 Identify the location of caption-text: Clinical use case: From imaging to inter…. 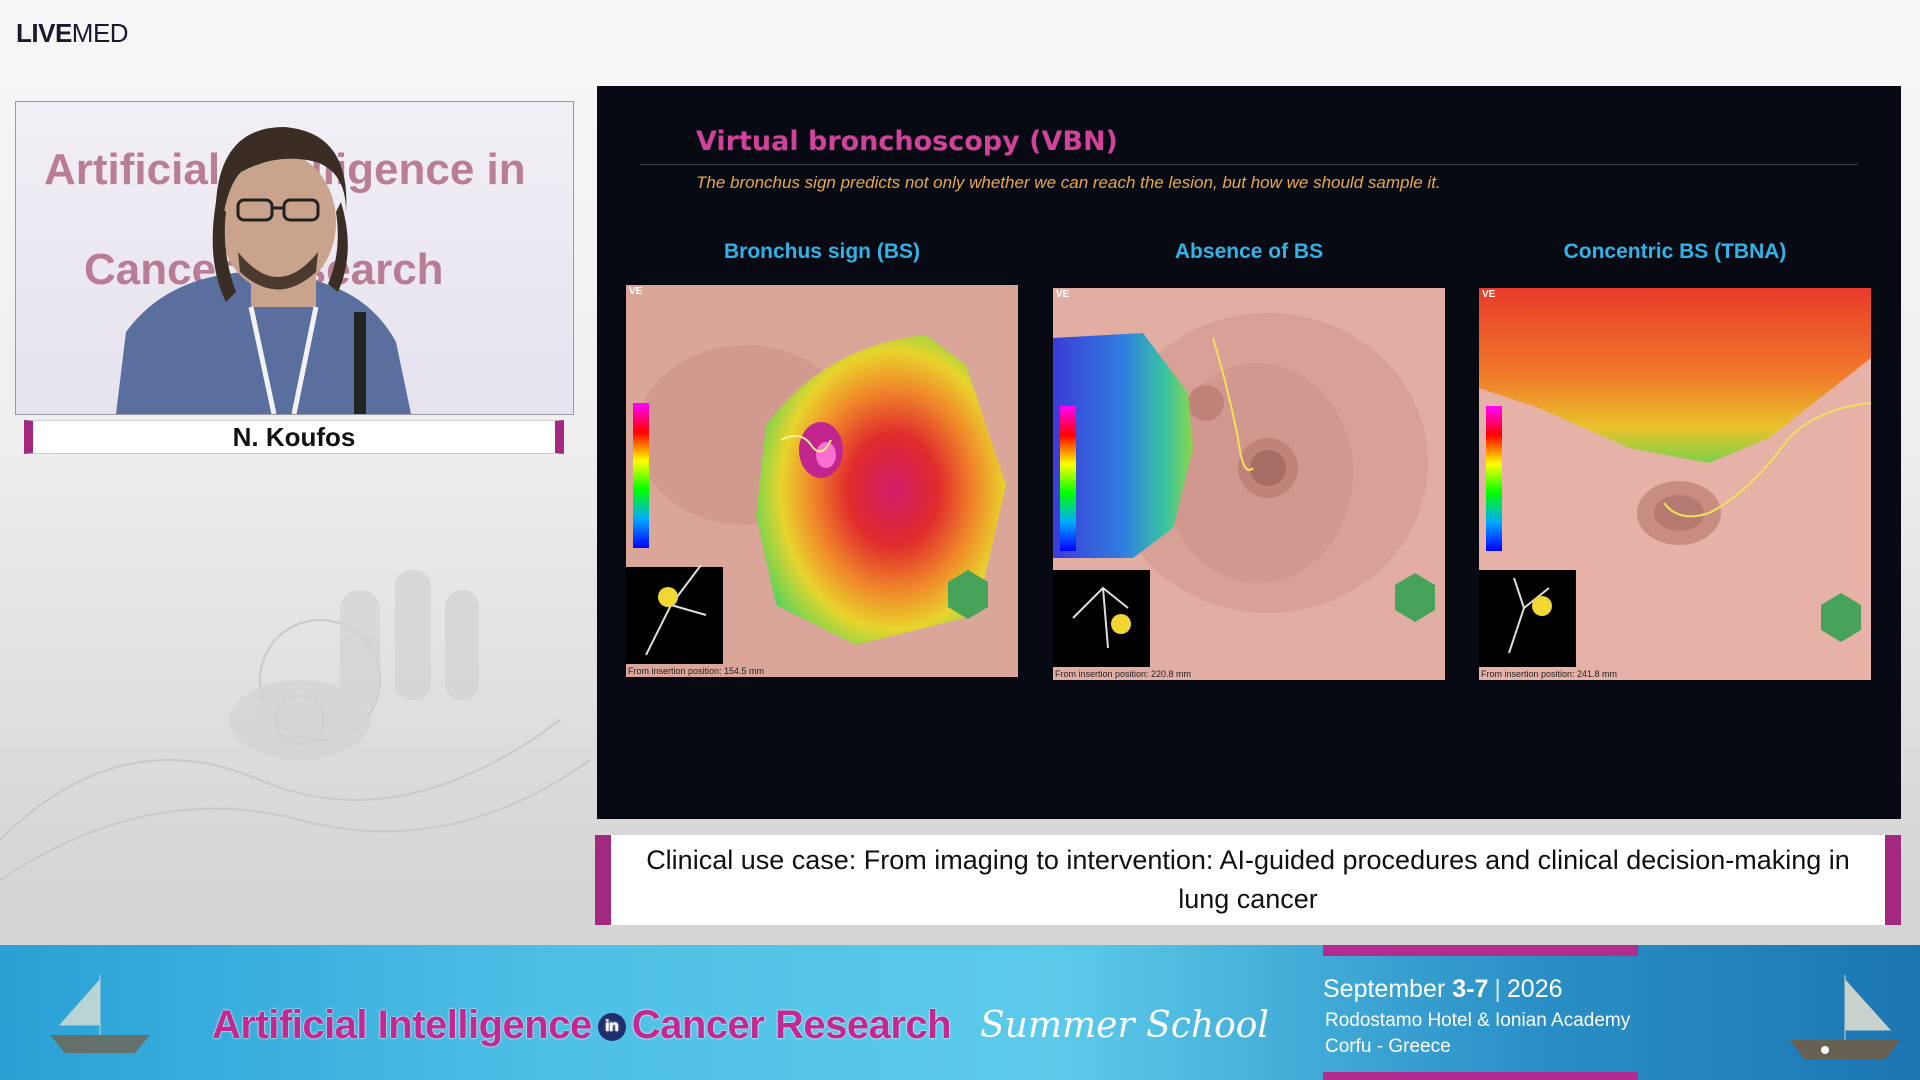
(1248, 879).